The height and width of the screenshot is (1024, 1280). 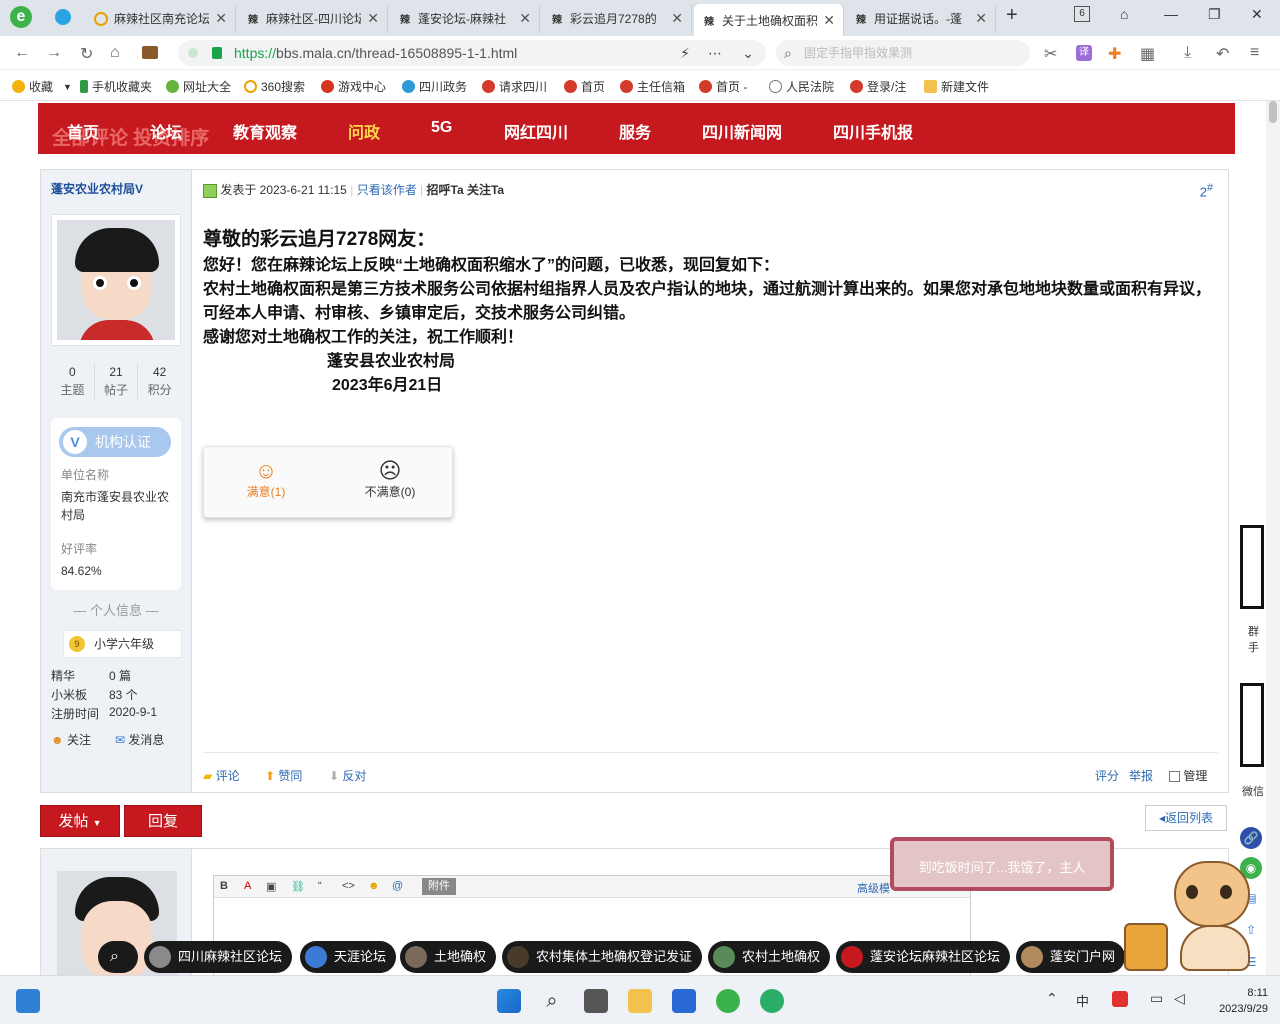 What do you see at coordinates (509, 1001) in the screenshot?
I see `start-icon` at bounding box center [509, 1001].